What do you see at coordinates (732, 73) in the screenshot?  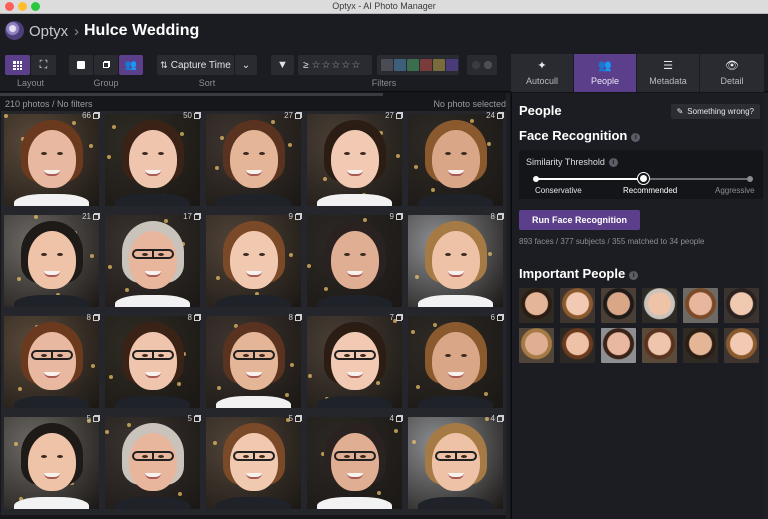 I see `tab-detail: 👁 Detail` at bounding box center [732, 73].